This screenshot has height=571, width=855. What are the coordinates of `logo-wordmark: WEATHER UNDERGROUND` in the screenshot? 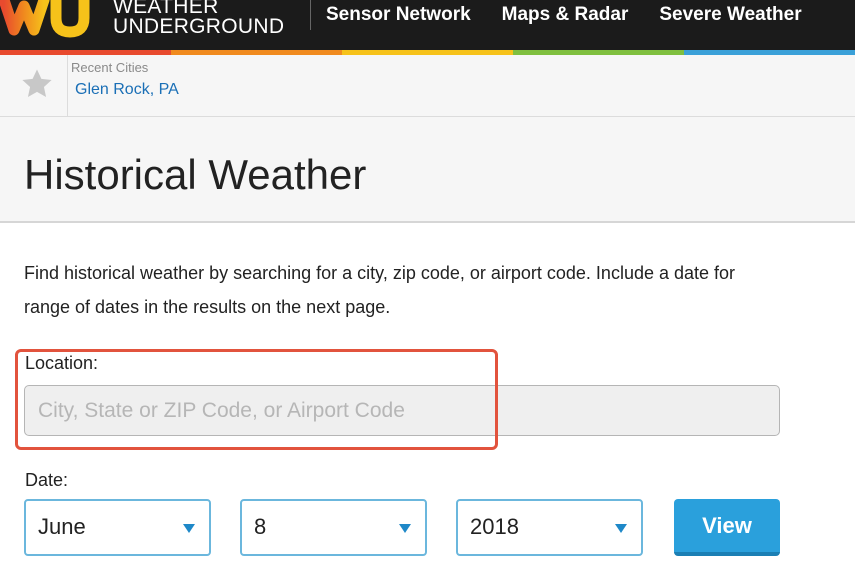 It's located at (198, 18).